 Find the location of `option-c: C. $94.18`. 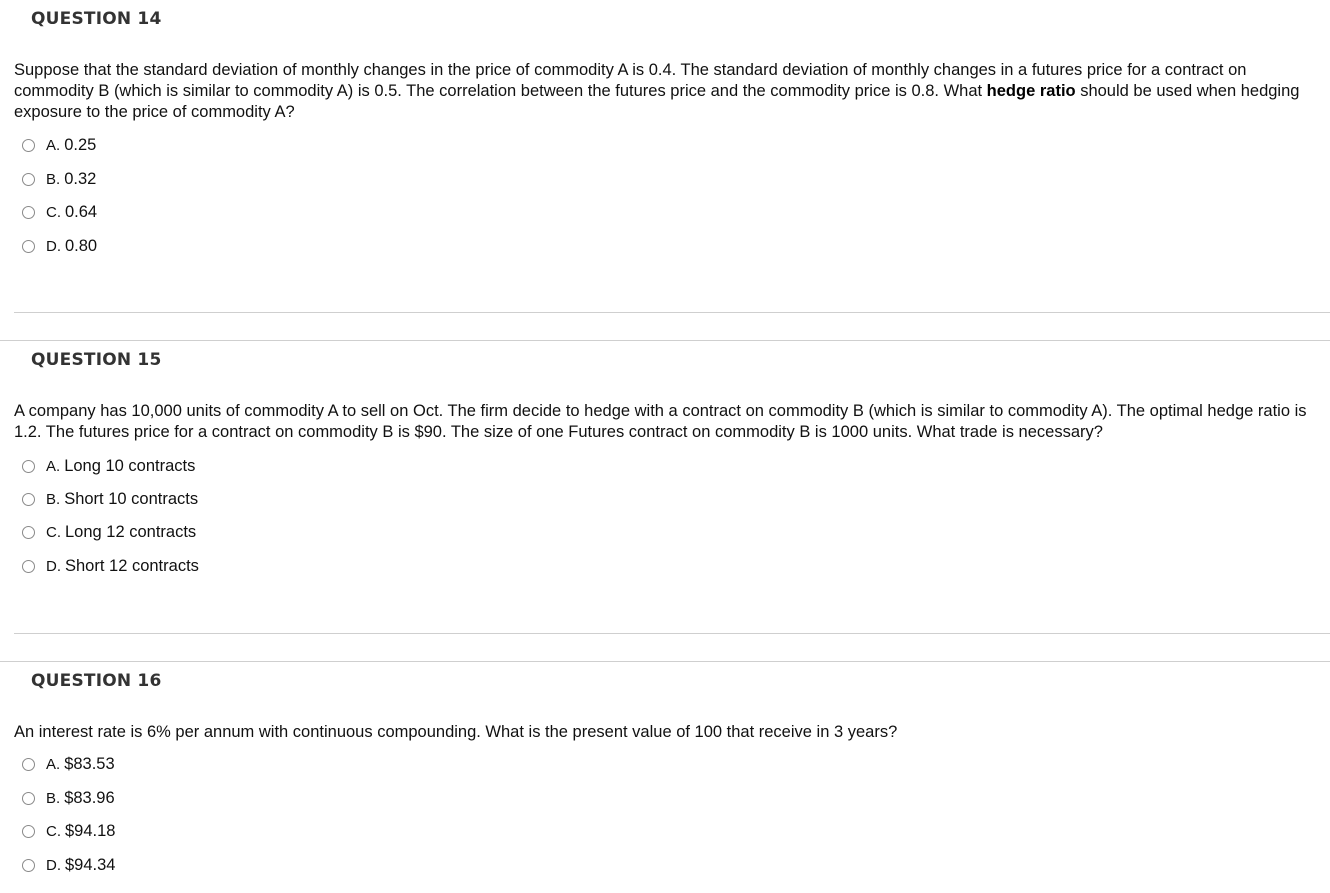

option-c: C. $94.18 is located at coordinates (68, 831).